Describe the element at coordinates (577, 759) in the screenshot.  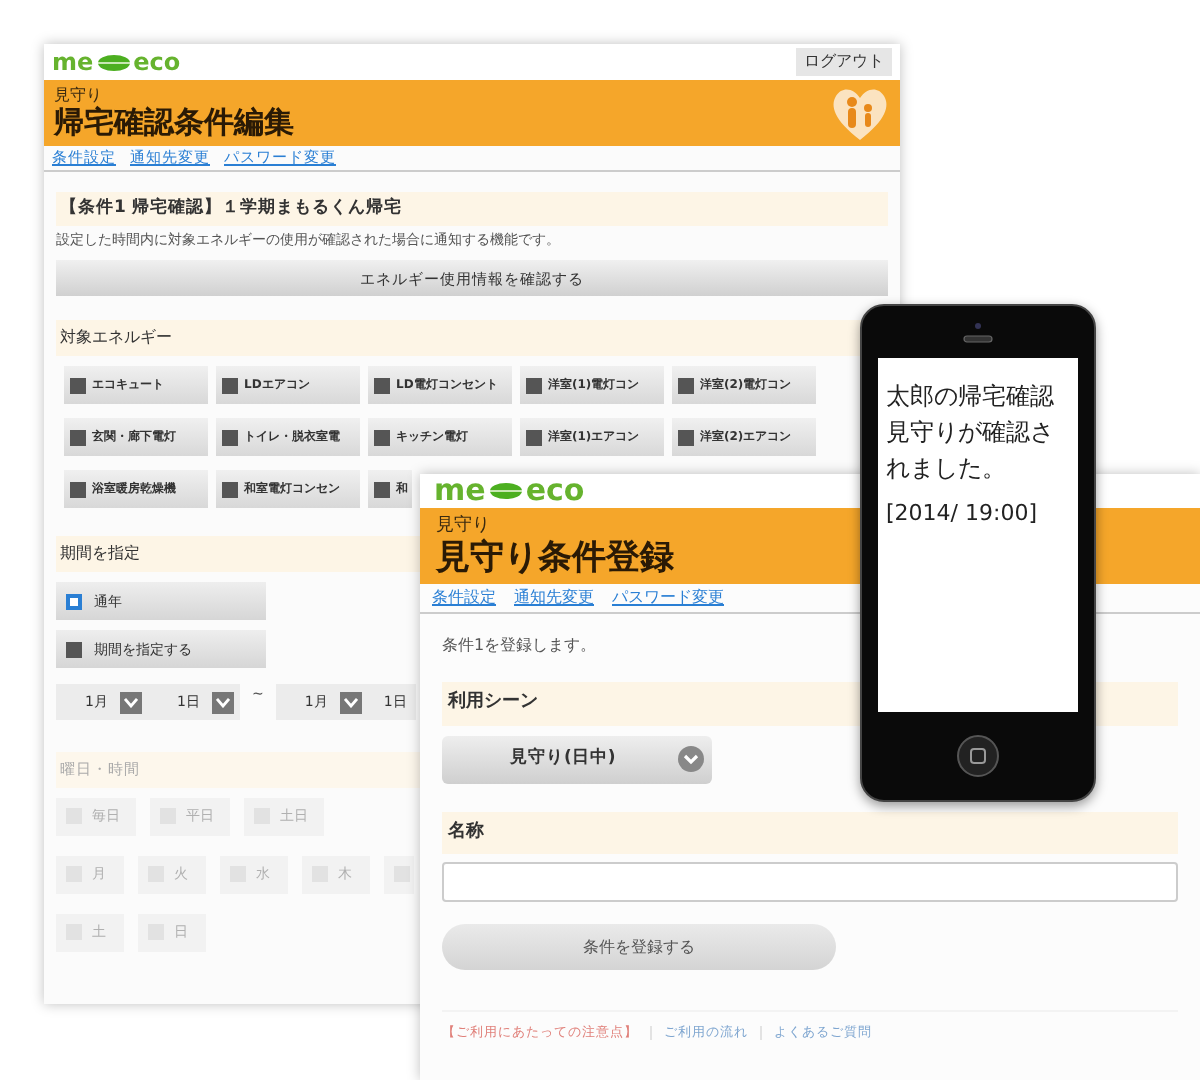
I see `scene-select: 見守り(日中)` at that location.